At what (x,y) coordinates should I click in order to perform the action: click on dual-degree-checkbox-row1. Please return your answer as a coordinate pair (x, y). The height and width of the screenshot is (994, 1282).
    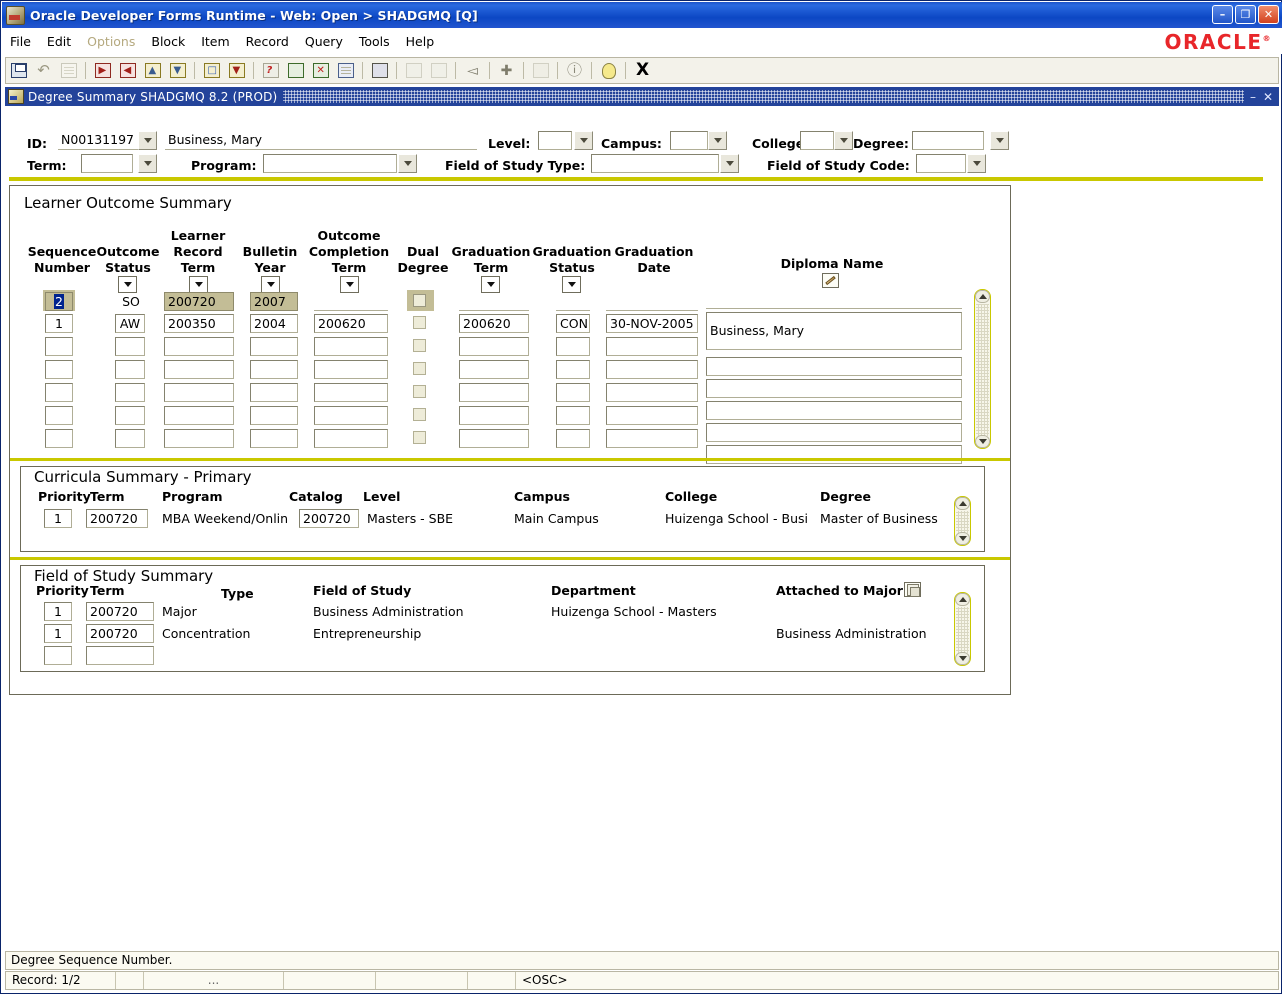
    Looking at the image, I should click on (419, 300).